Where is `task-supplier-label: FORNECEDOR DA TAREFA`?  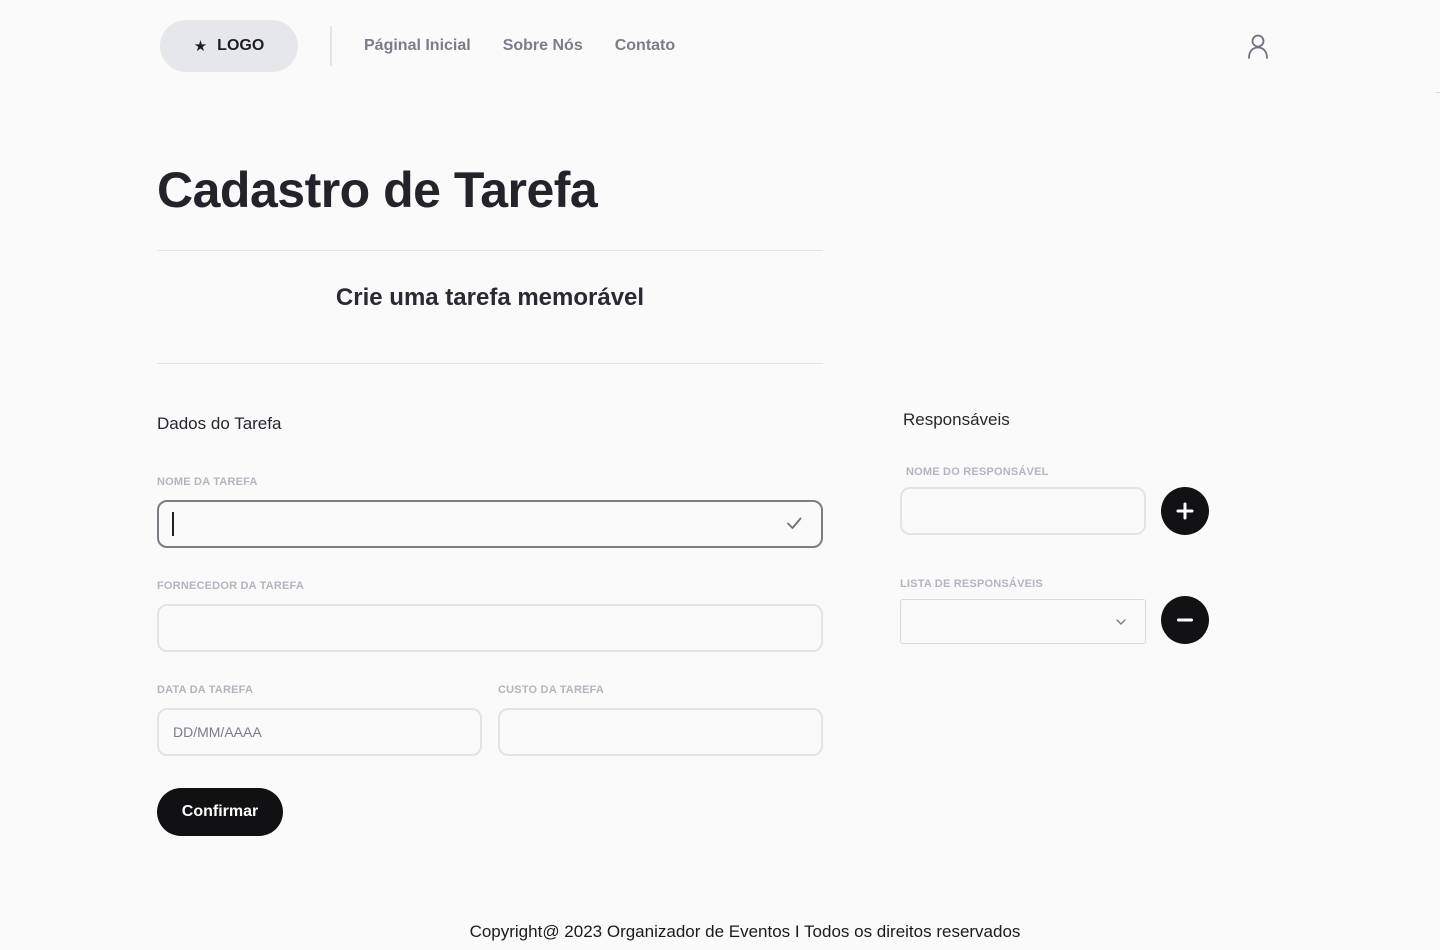
task-supplier-label: FORNECEDOR DA TAREFA is located at coordinates (230, 586).